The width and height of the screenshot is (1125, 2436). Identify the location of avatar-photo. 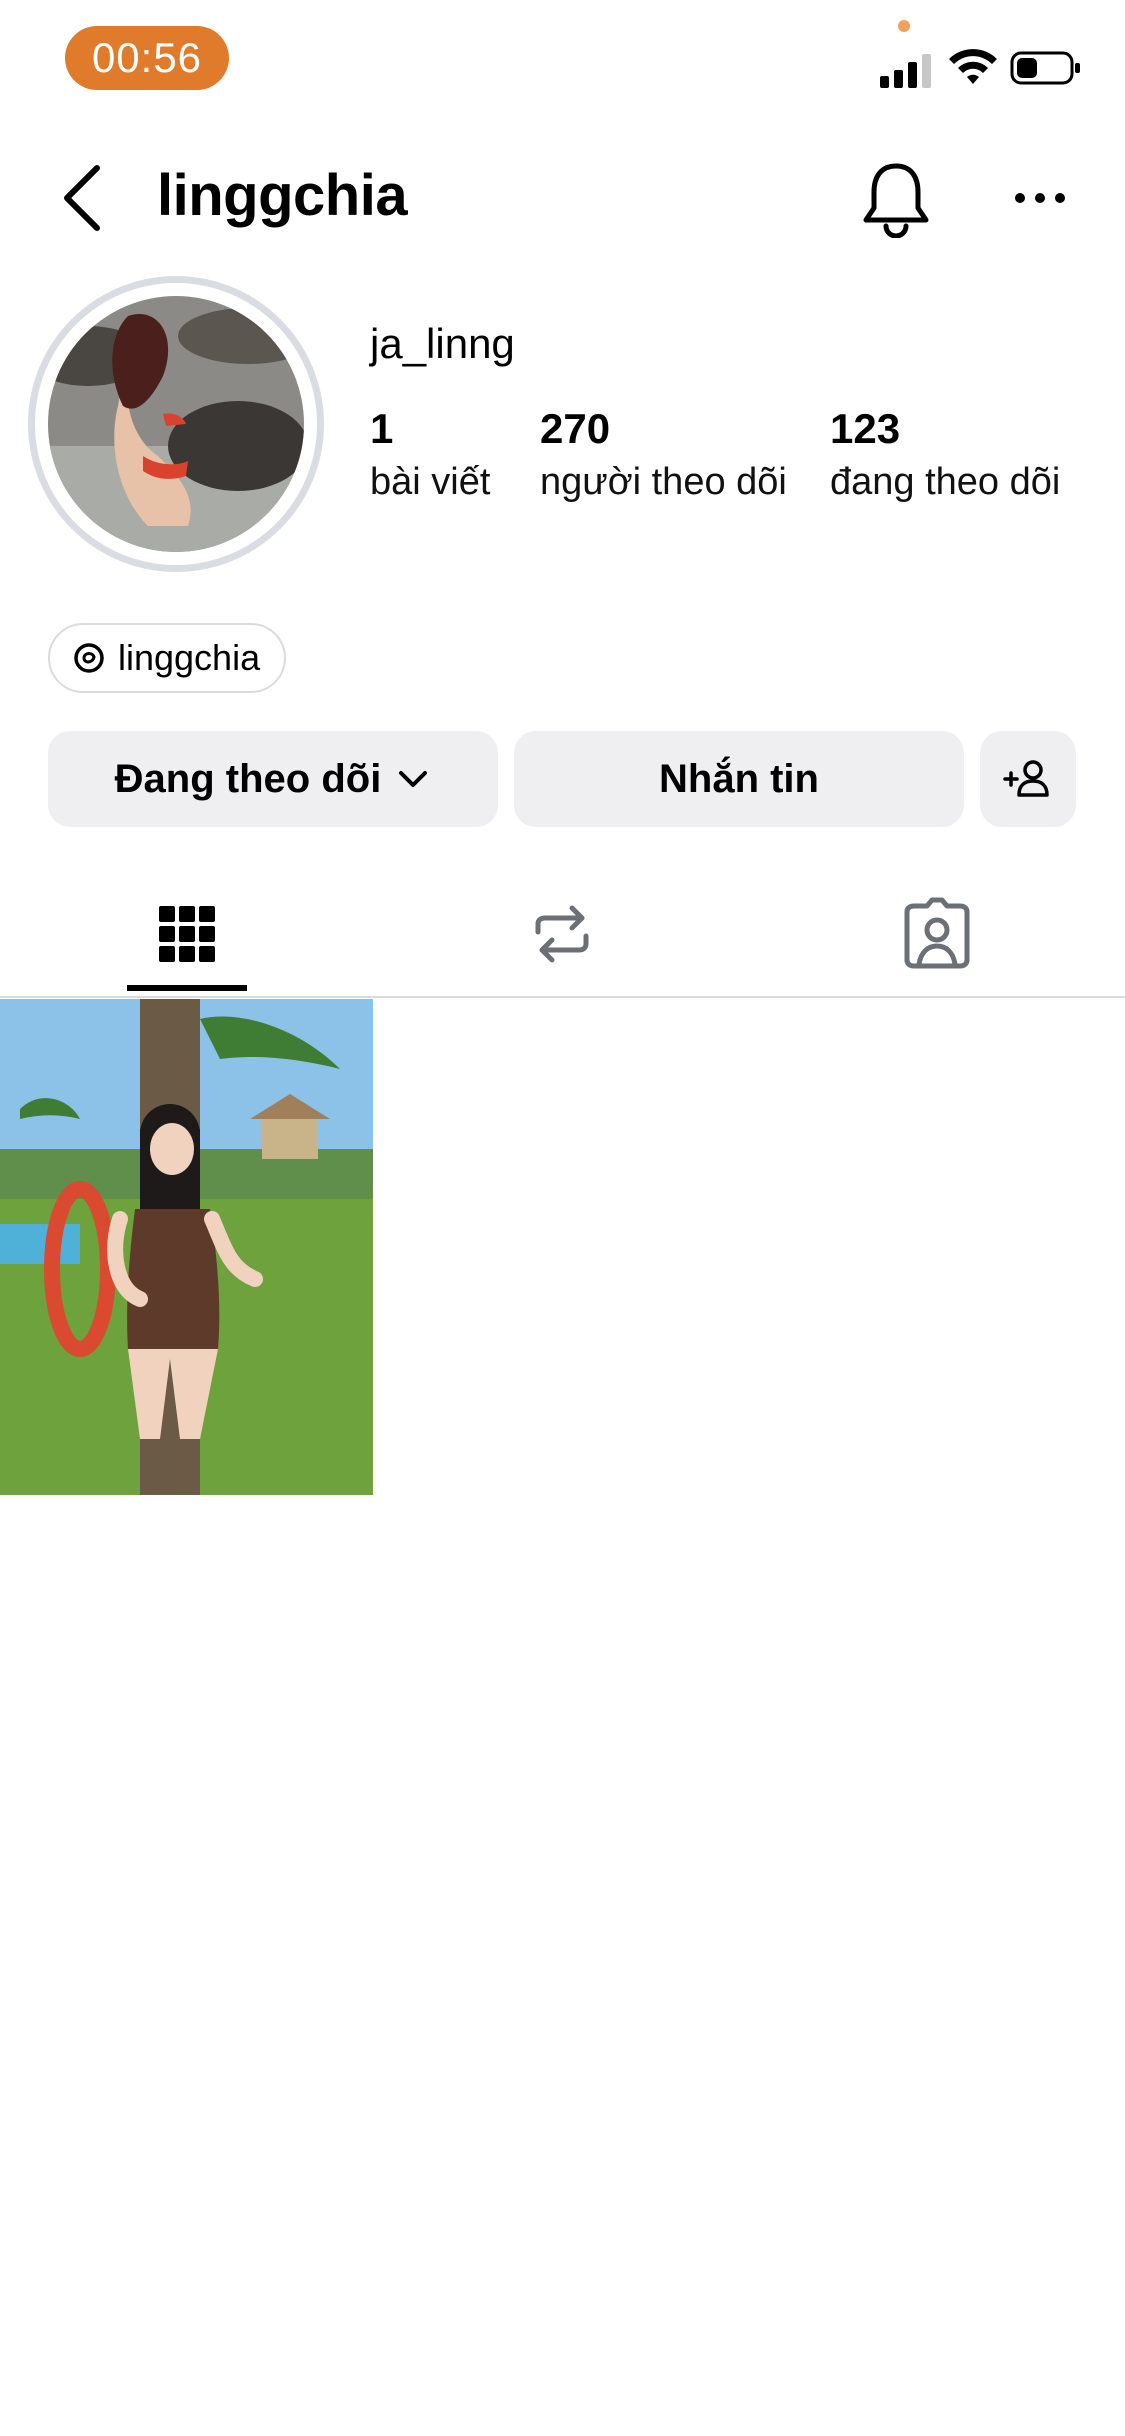
(176, 424).